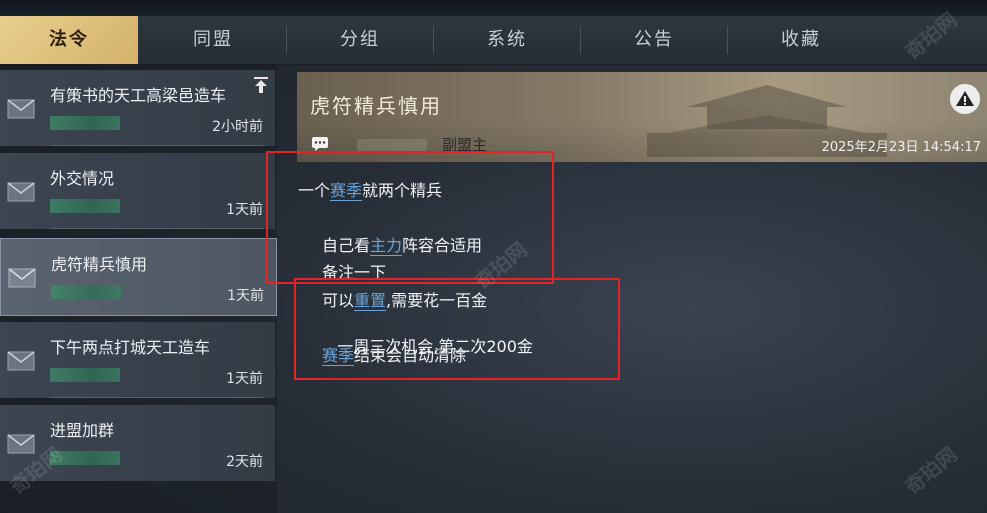 The height and width of the screenshot is (513, 987). I want to click on list-item-title: 有策书的天工高梁邑造车, so click(138, 95).